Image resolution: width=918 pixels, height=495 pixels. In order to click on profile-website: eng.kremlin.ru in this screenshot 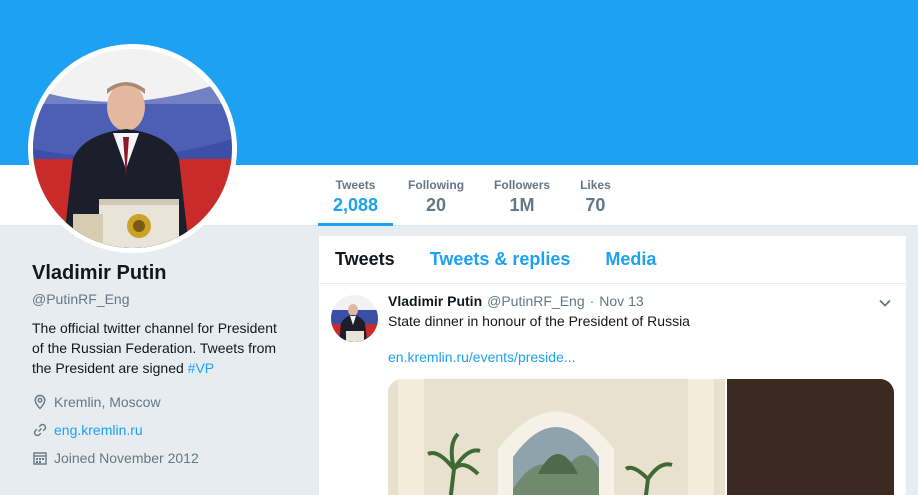, I will do `click(162, 430)`.